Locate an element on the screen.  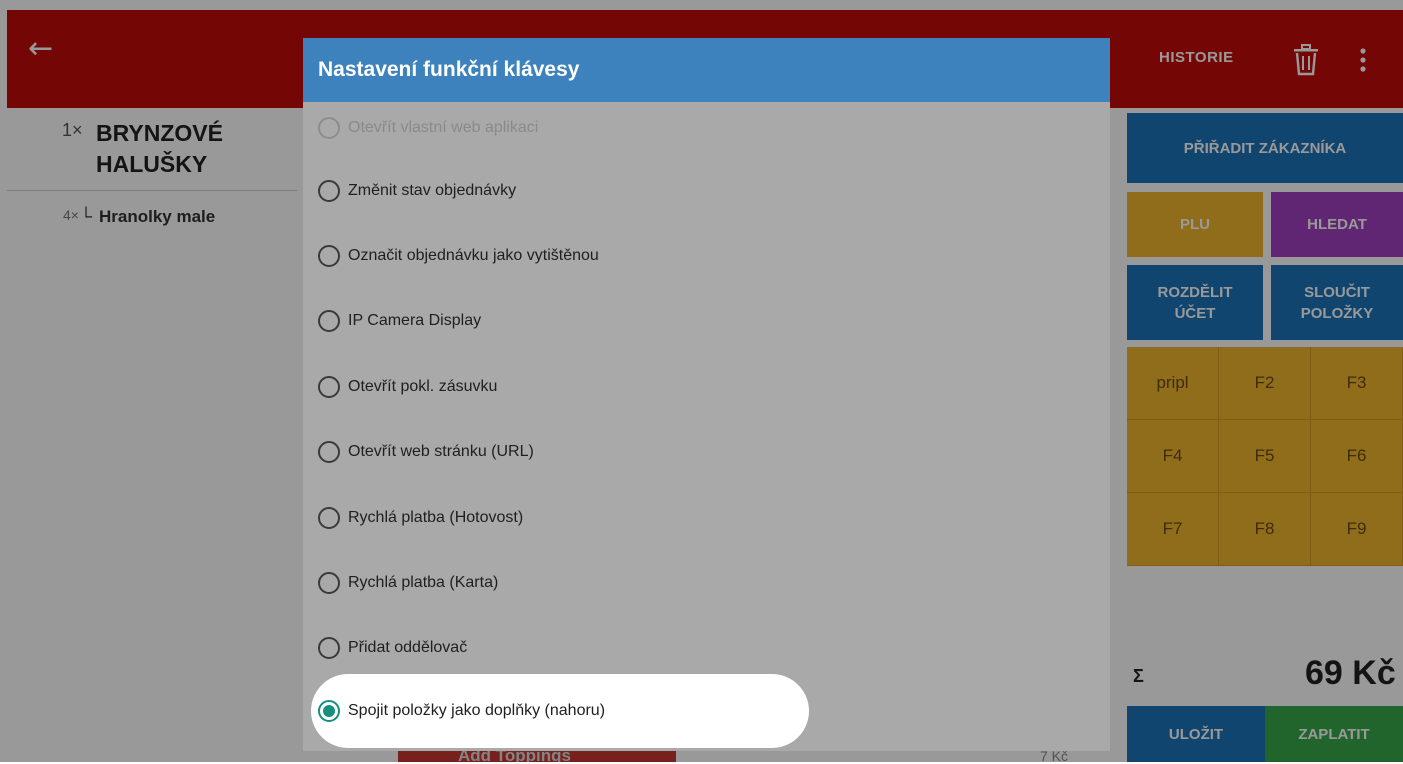
option-label: Otevřít pokl. zásuvku is located at coordinates (423, 386).